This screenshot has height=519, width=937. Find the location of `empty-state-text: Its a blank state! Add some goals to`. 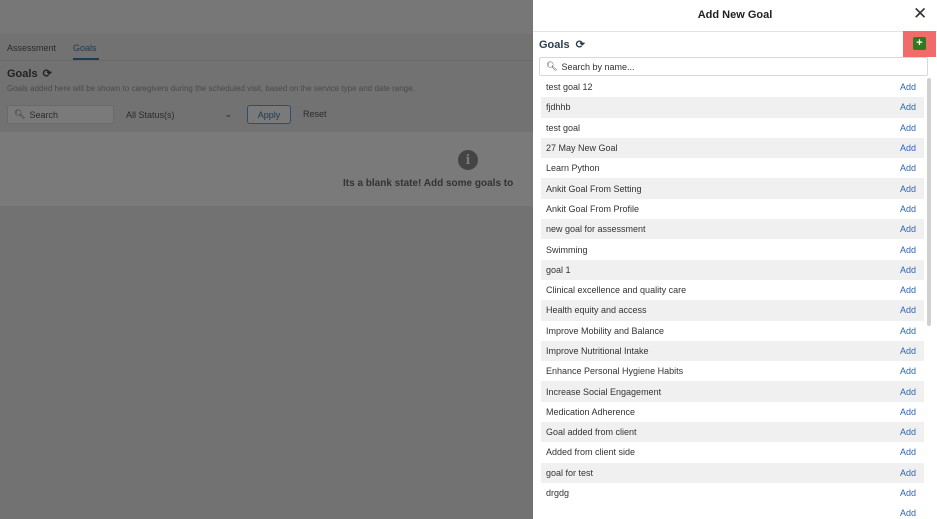

empty-state-text: Its a blank state! Add some goals to is located at coordinates (428, 183).